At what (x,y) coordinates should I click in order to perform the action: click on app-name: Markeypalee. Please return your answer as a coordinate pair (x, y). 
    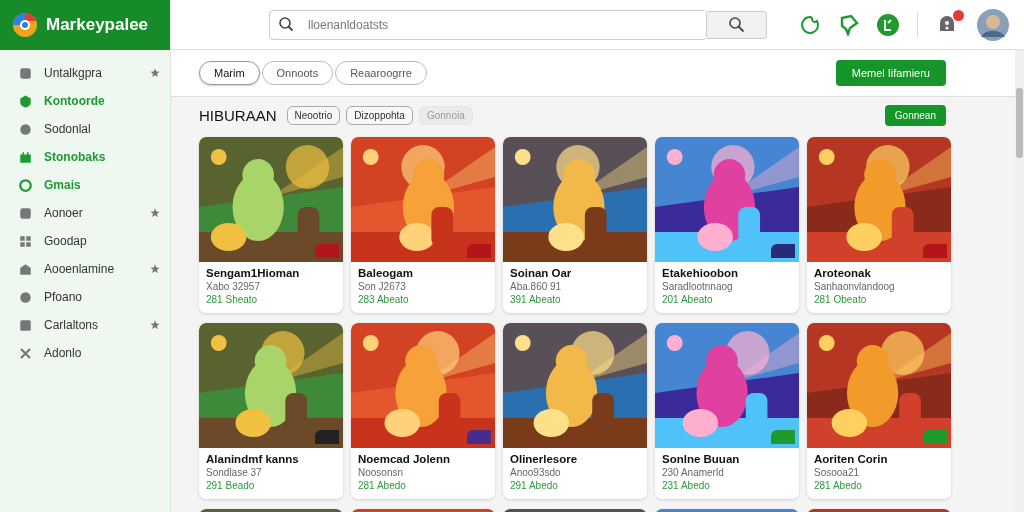
    Looking at the image, I should click on (97, 25).